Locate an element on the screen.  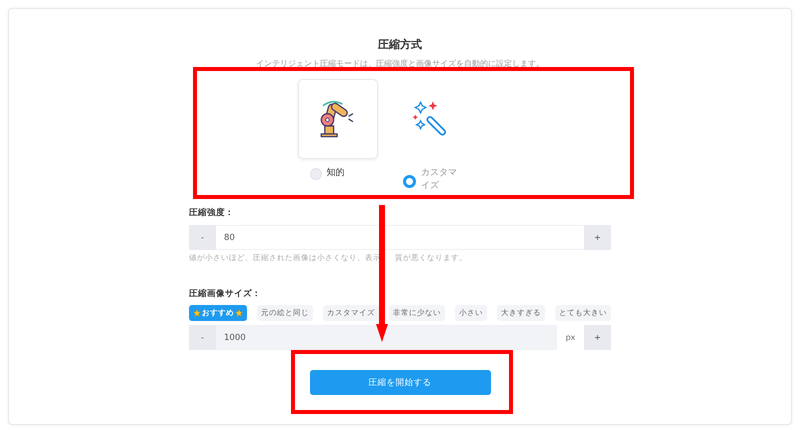
start-button: 圧縮を開始する is located at coordinates (400, 382).